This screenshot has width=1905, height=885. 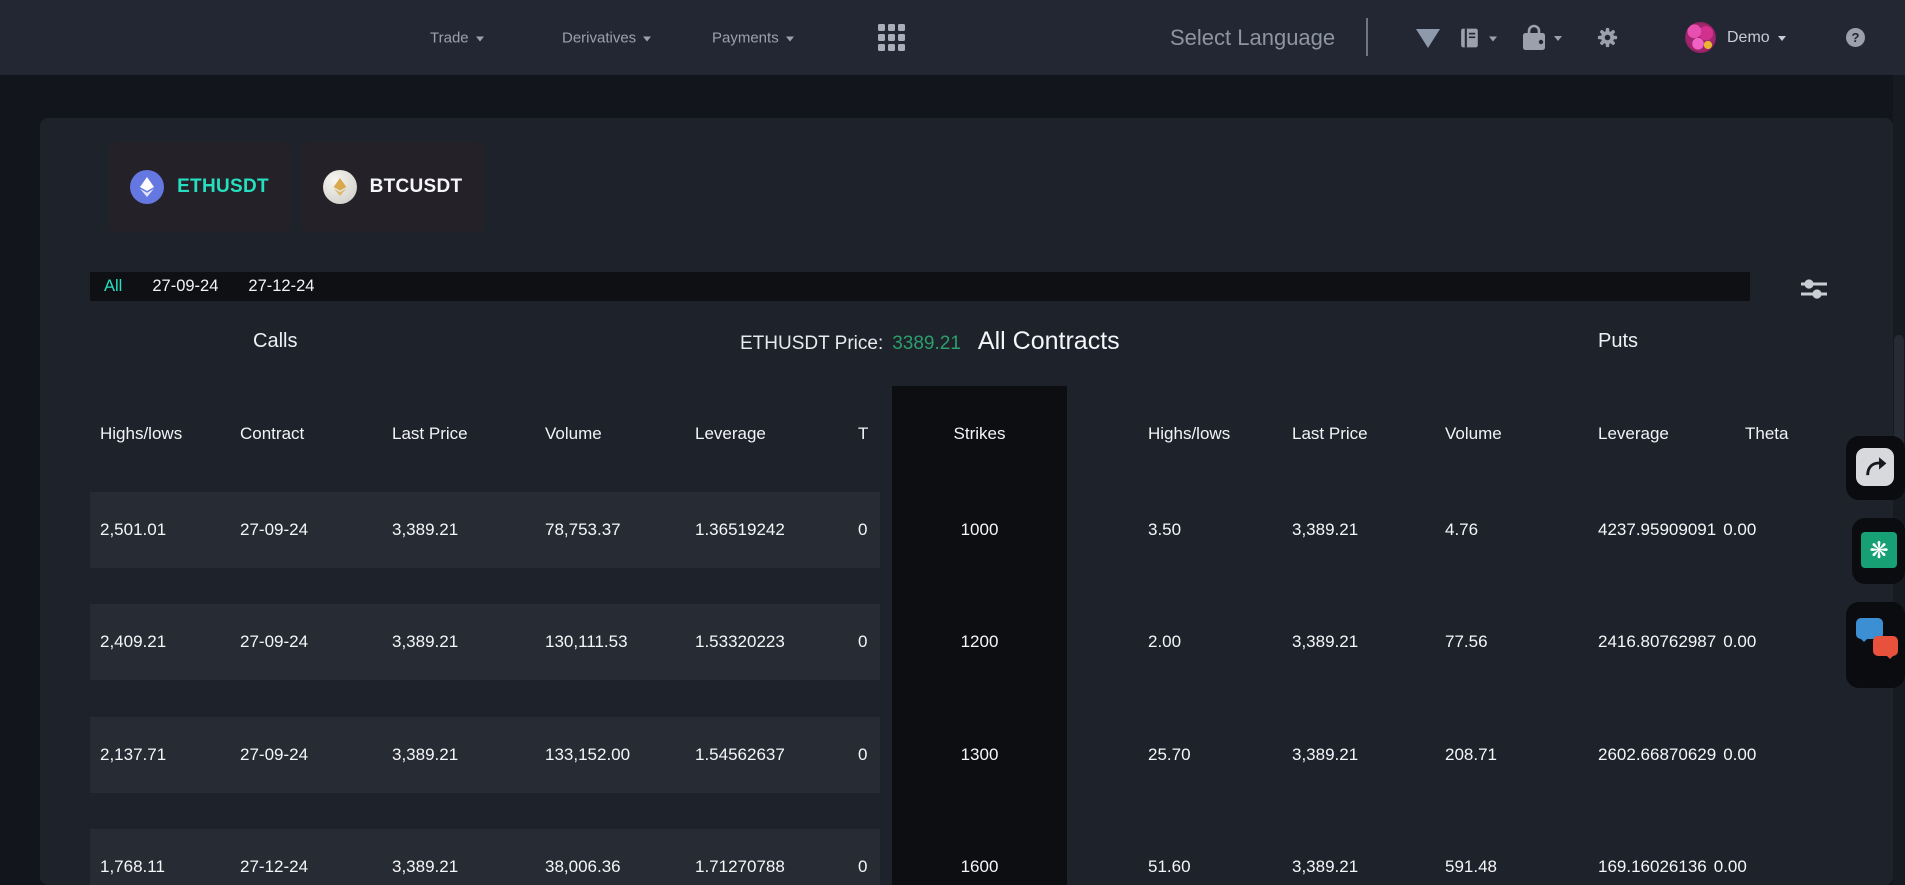 What do you see at coordinates (740, 641) in the screenshot?
I see `calls-cell-leverage: 1.53320223` at bounding box center [740, 641].